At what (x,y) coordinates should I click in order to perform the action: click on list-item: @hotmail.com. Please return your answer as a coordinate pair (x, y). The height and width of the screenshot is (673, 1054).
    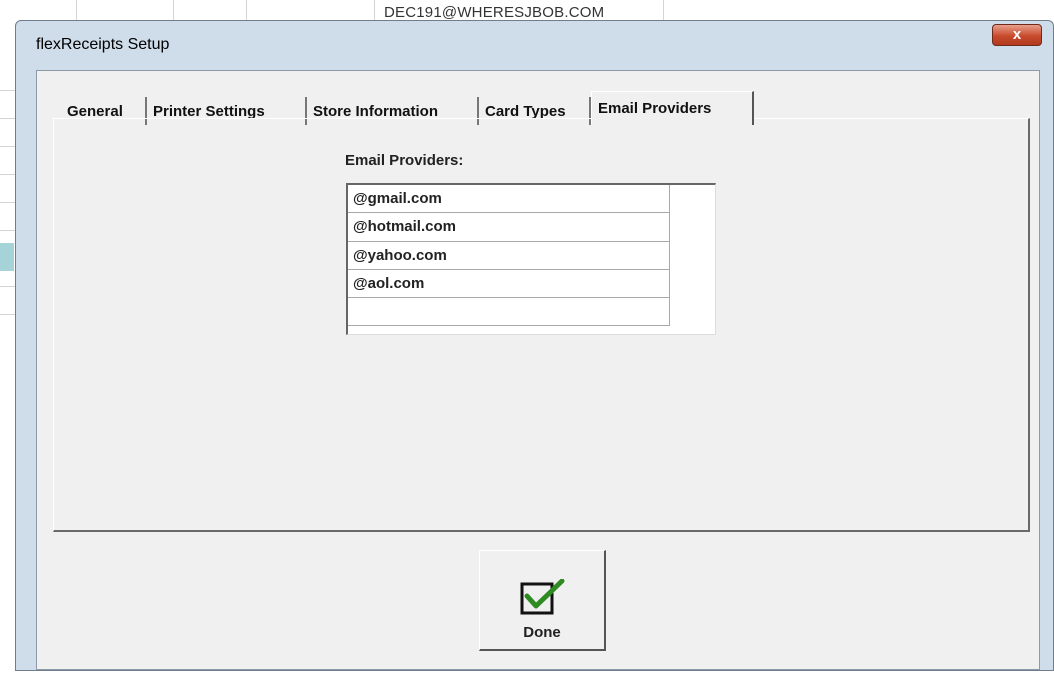
    Looking at the image, I should click on (509, 227).